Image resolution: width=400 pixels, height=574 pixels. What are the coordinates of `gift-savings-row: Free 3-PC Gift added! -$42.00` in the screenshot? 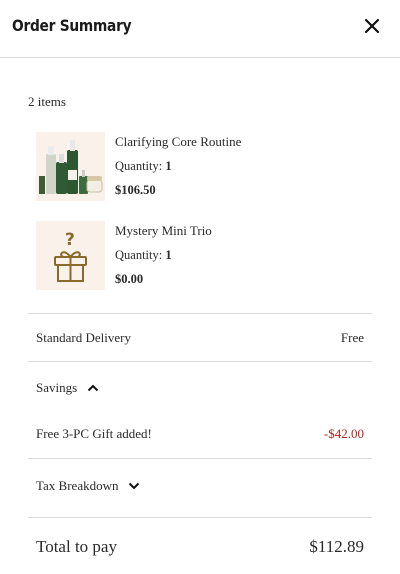 It's located at (200, 434).